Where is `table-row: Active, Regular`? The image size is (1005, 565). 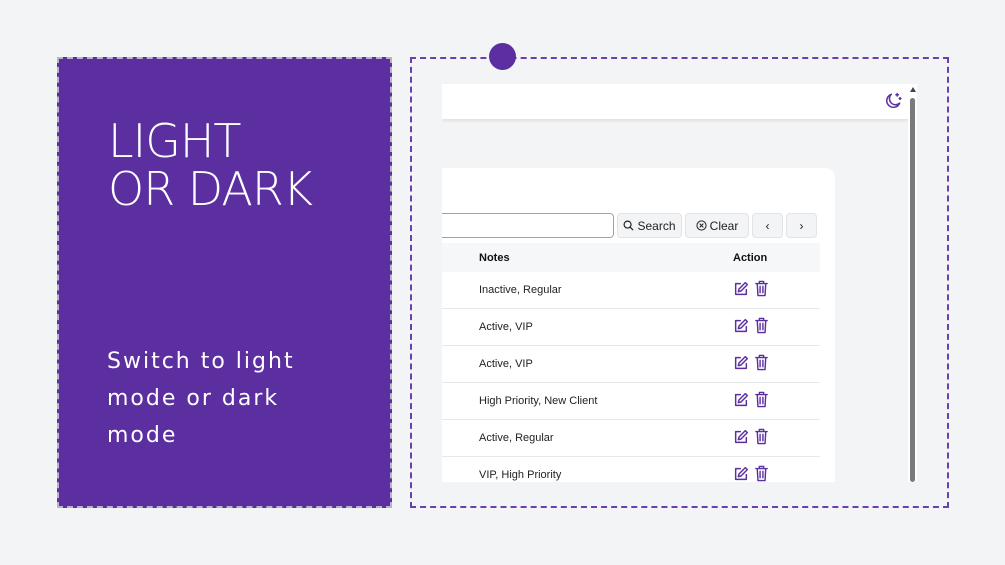 table-row: Active, Regular is located at coordinates (631, 438).